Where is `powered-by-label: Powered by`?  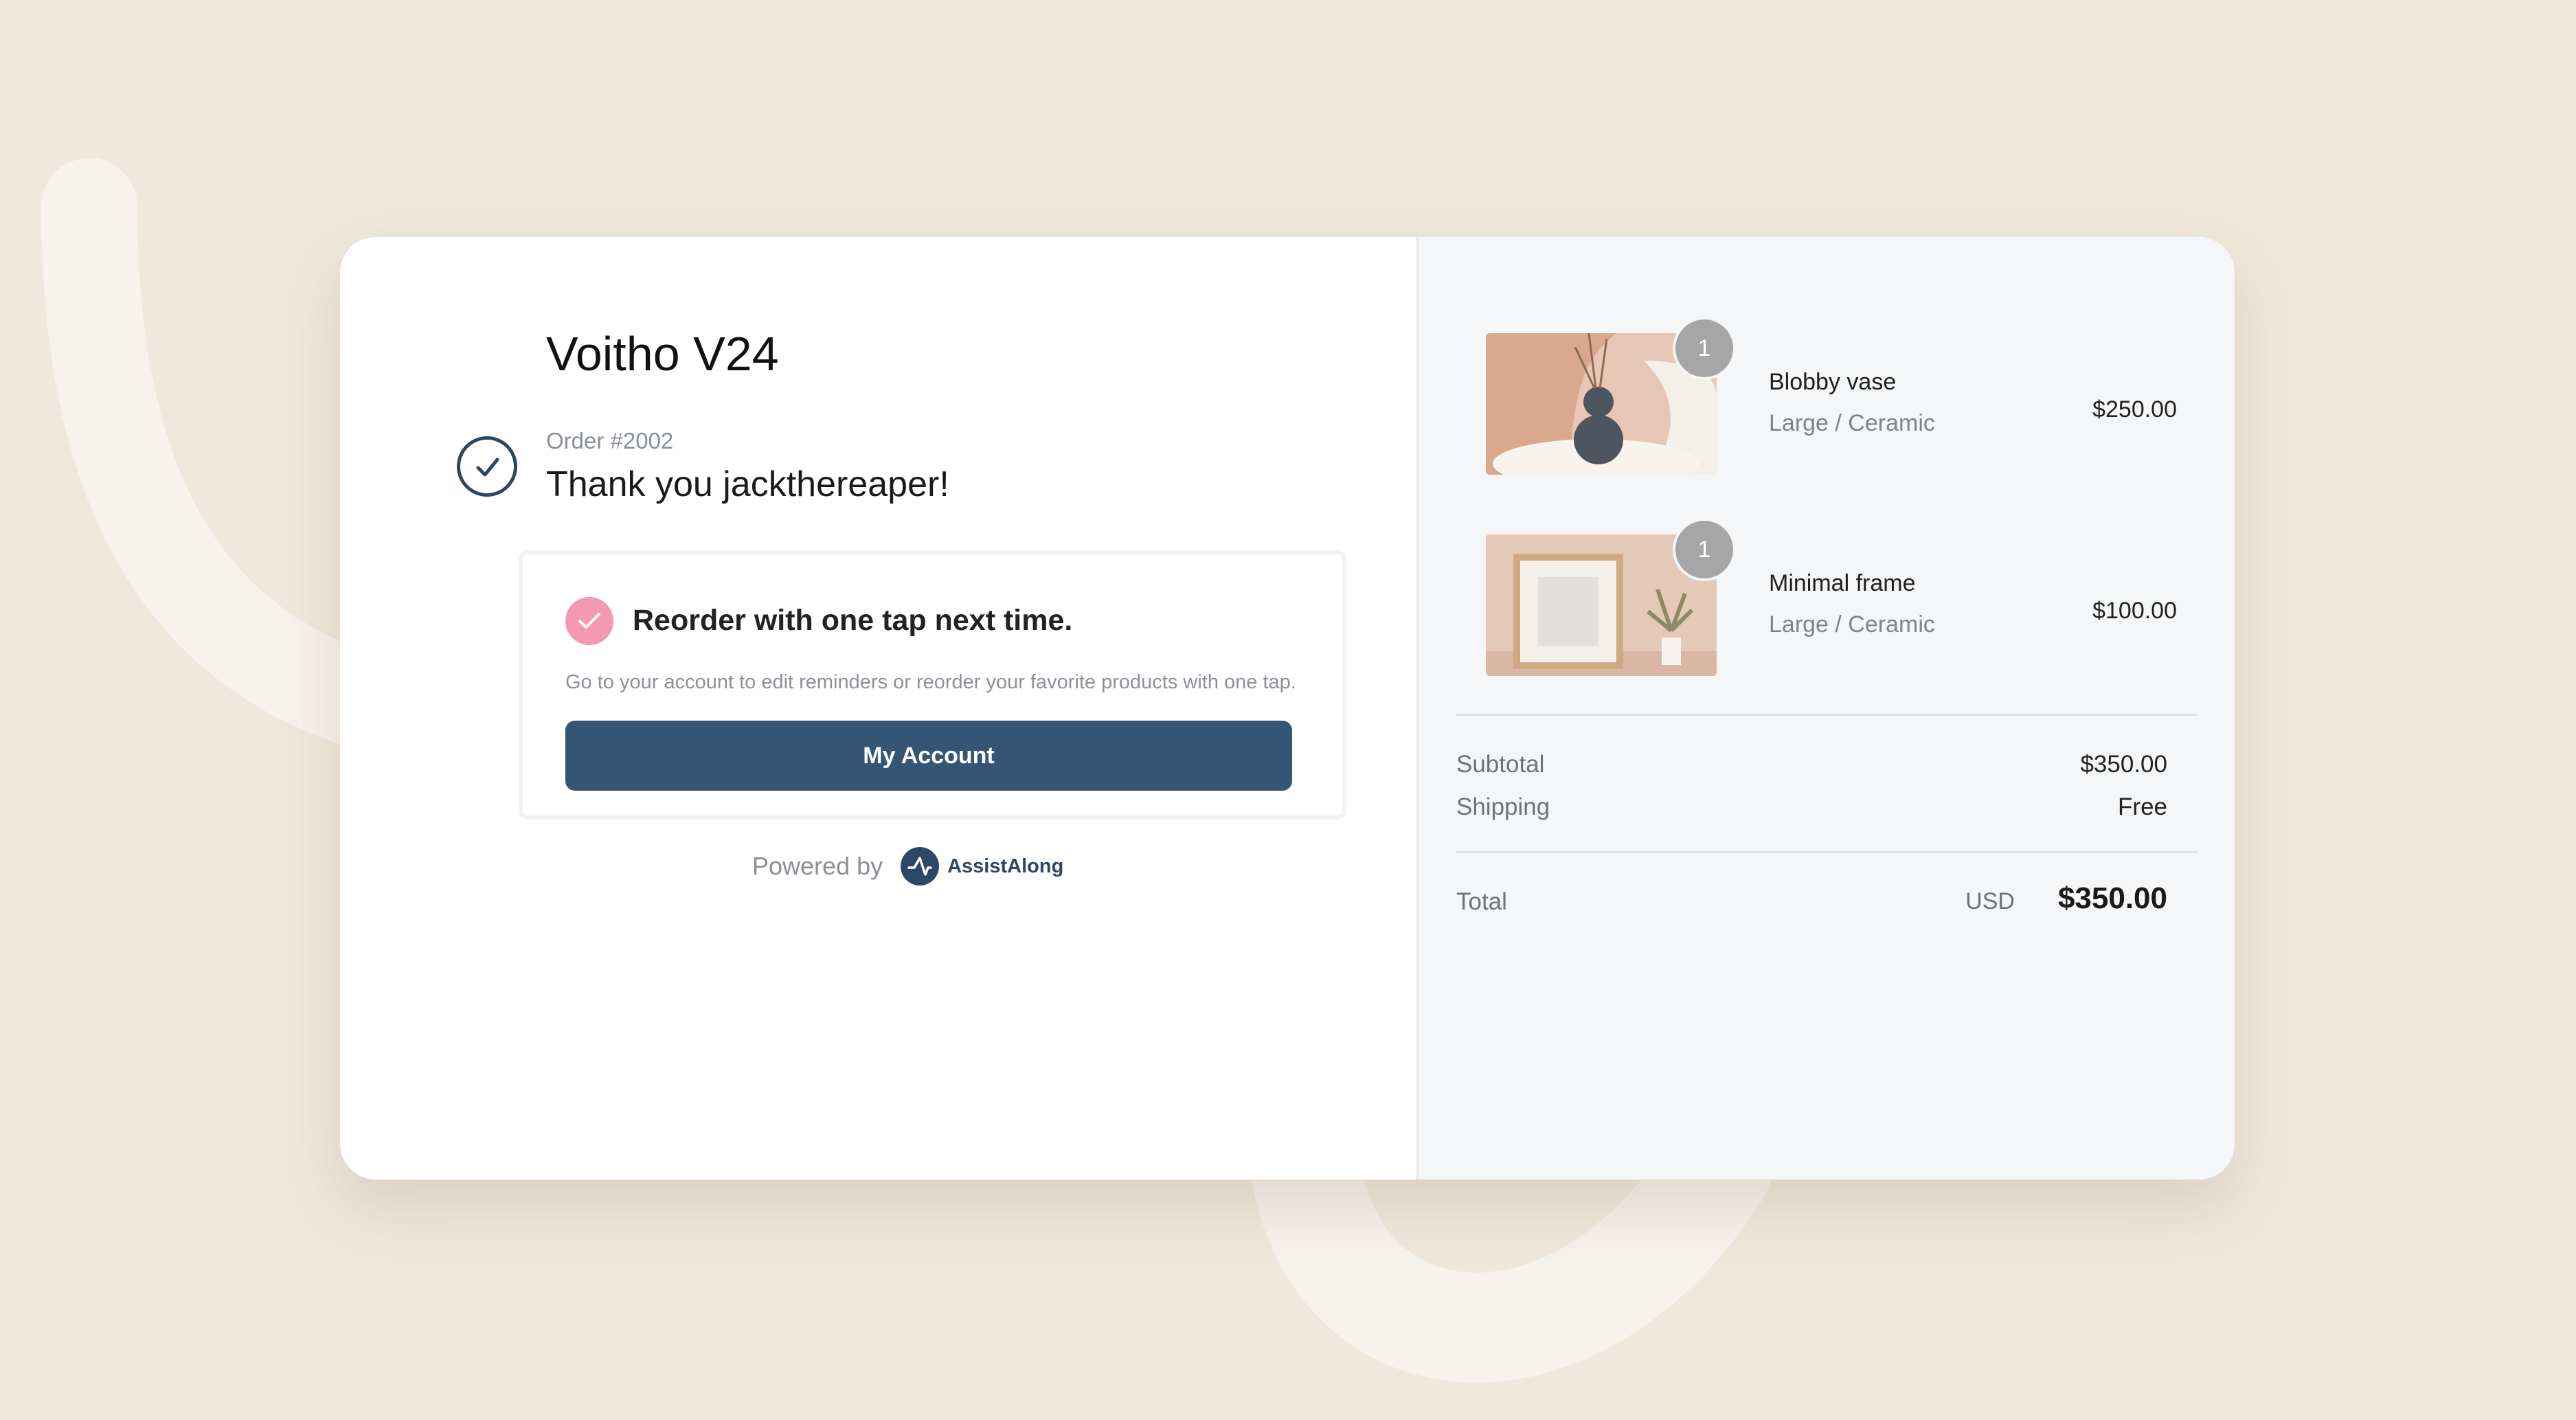 powered-by-label: Powered by is located at coordinates (817, 866).